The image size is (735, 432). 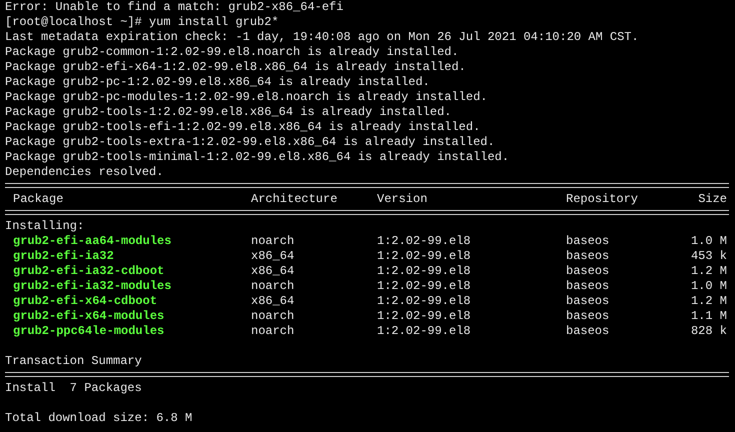 I want to click on summary-line: Total download size: 6.8 M, so click(x=98, y=418).